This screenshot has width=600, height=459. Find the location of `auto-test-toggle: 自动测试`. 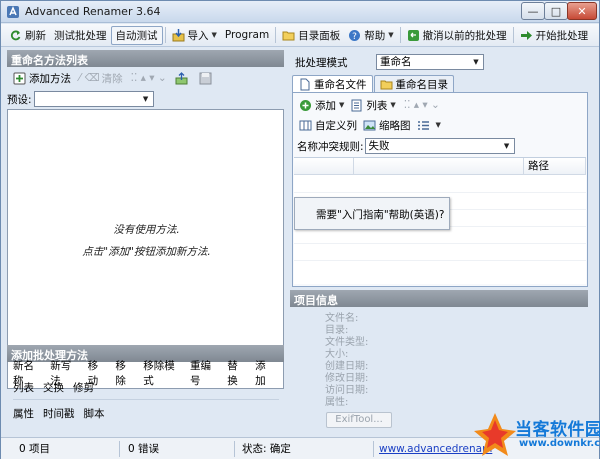

auto-test-toggle: 自动测试 is located at coordinates (136, 35).